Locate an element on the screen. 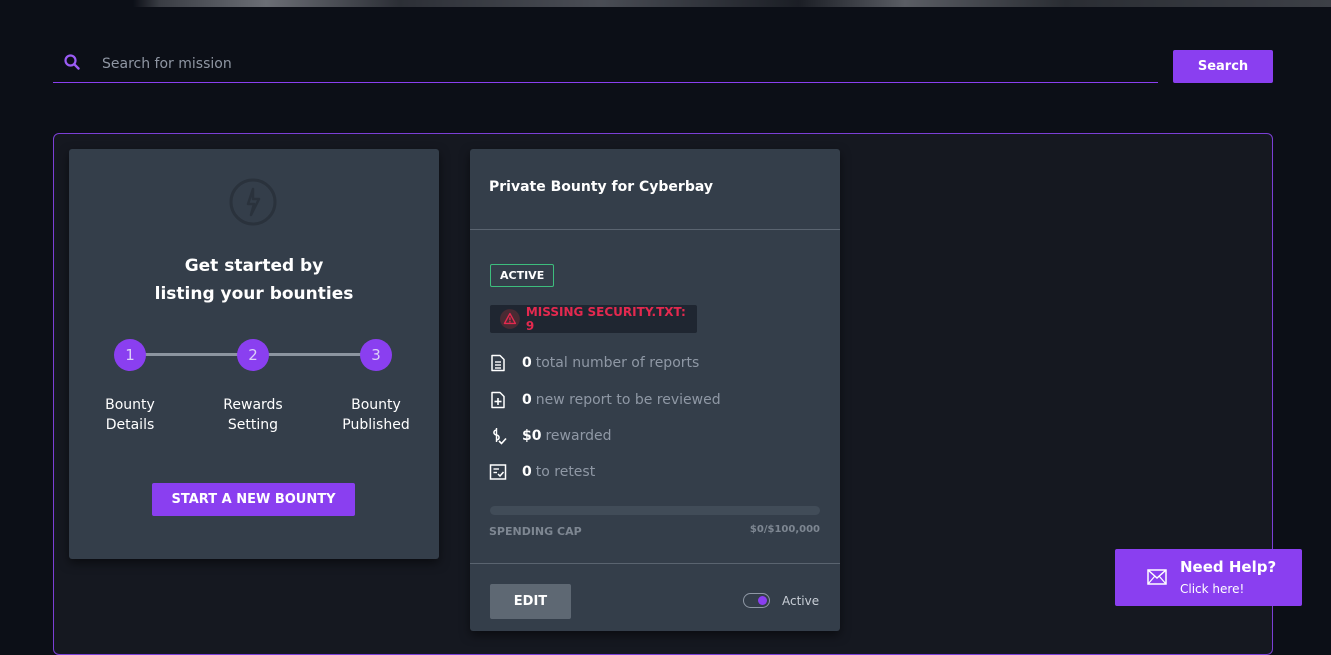  status-badge: ACTIVE is located at coordinates (522, 275).